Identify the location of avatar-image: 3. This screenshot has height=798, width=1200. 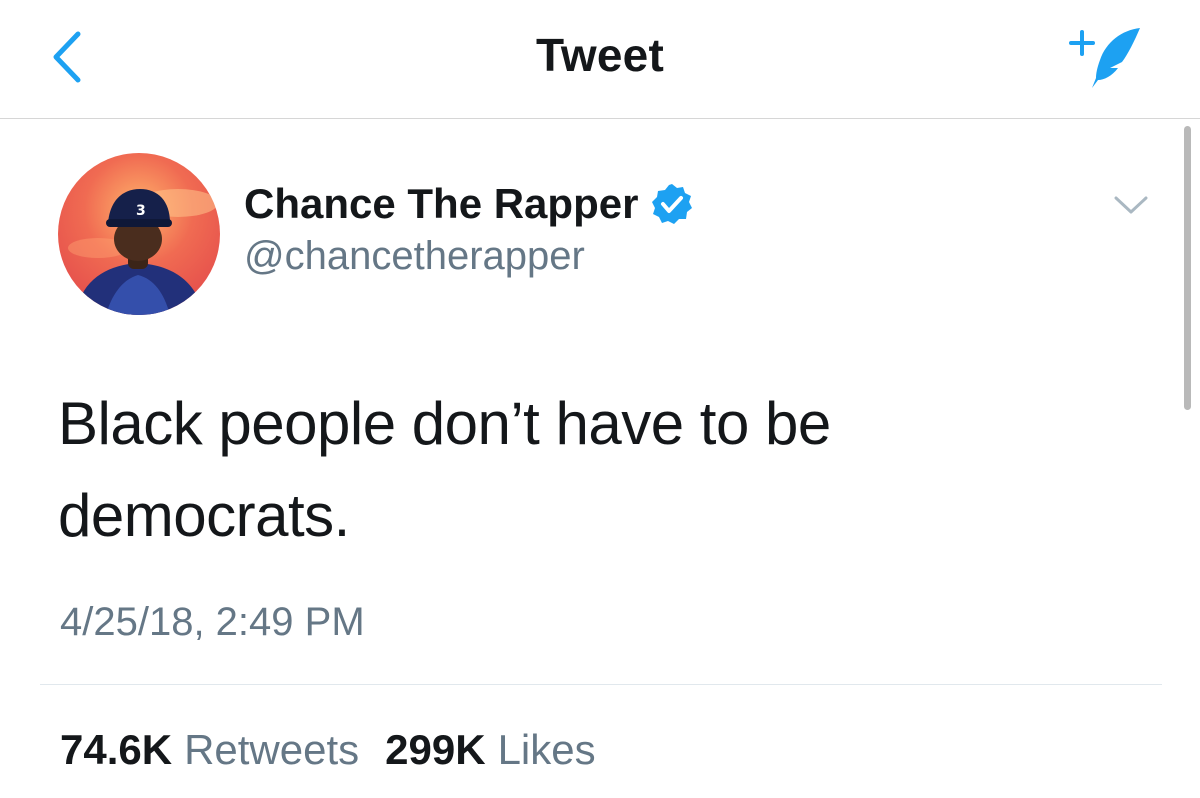
(139, 234).